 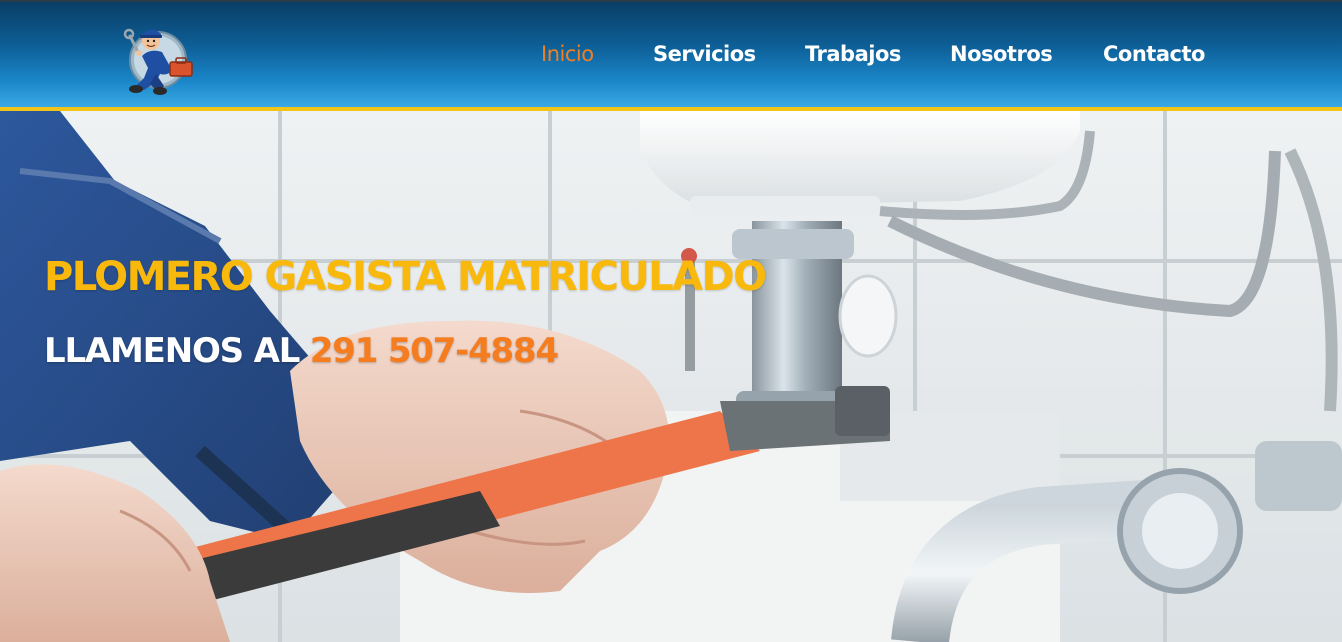 What do you see at coordinates (704, 54) in the screenshot?
I see `nav-item-servicios: Servicios` at bounding box center [704, 54].